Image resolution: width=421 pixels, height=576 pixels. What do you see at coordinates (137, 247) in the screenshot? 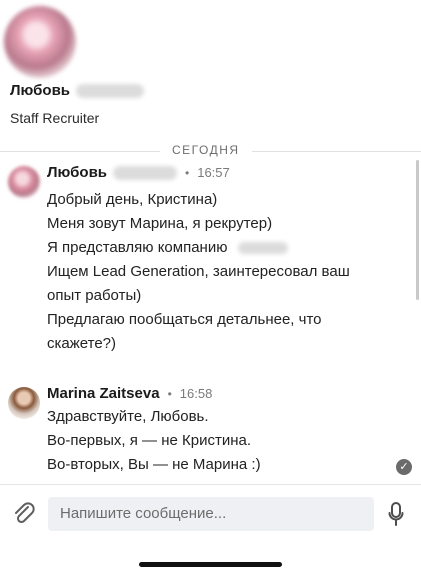
I see `message-line-text: Я представляю компанию` at bounding box center [137, 247].